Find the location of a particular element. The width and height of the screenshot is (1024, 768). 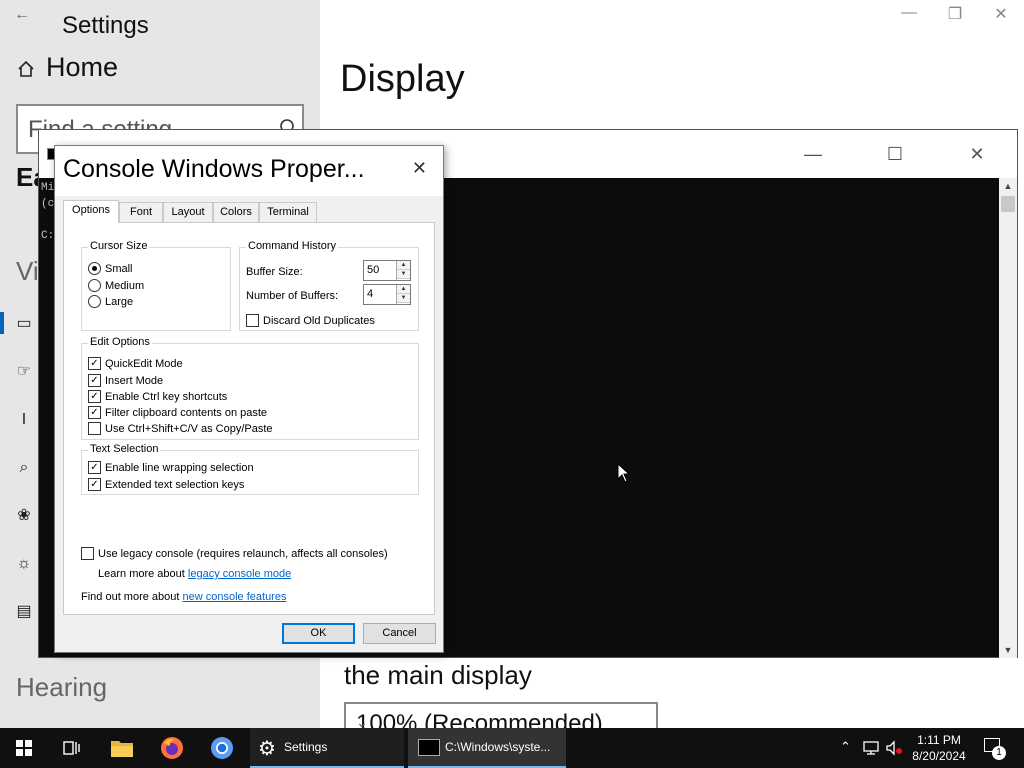

folder-icon is located at coordinates (122, 749).